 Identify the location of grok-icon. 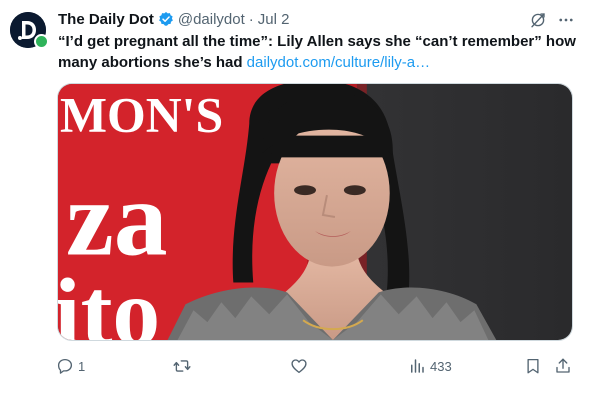
(538, 20).